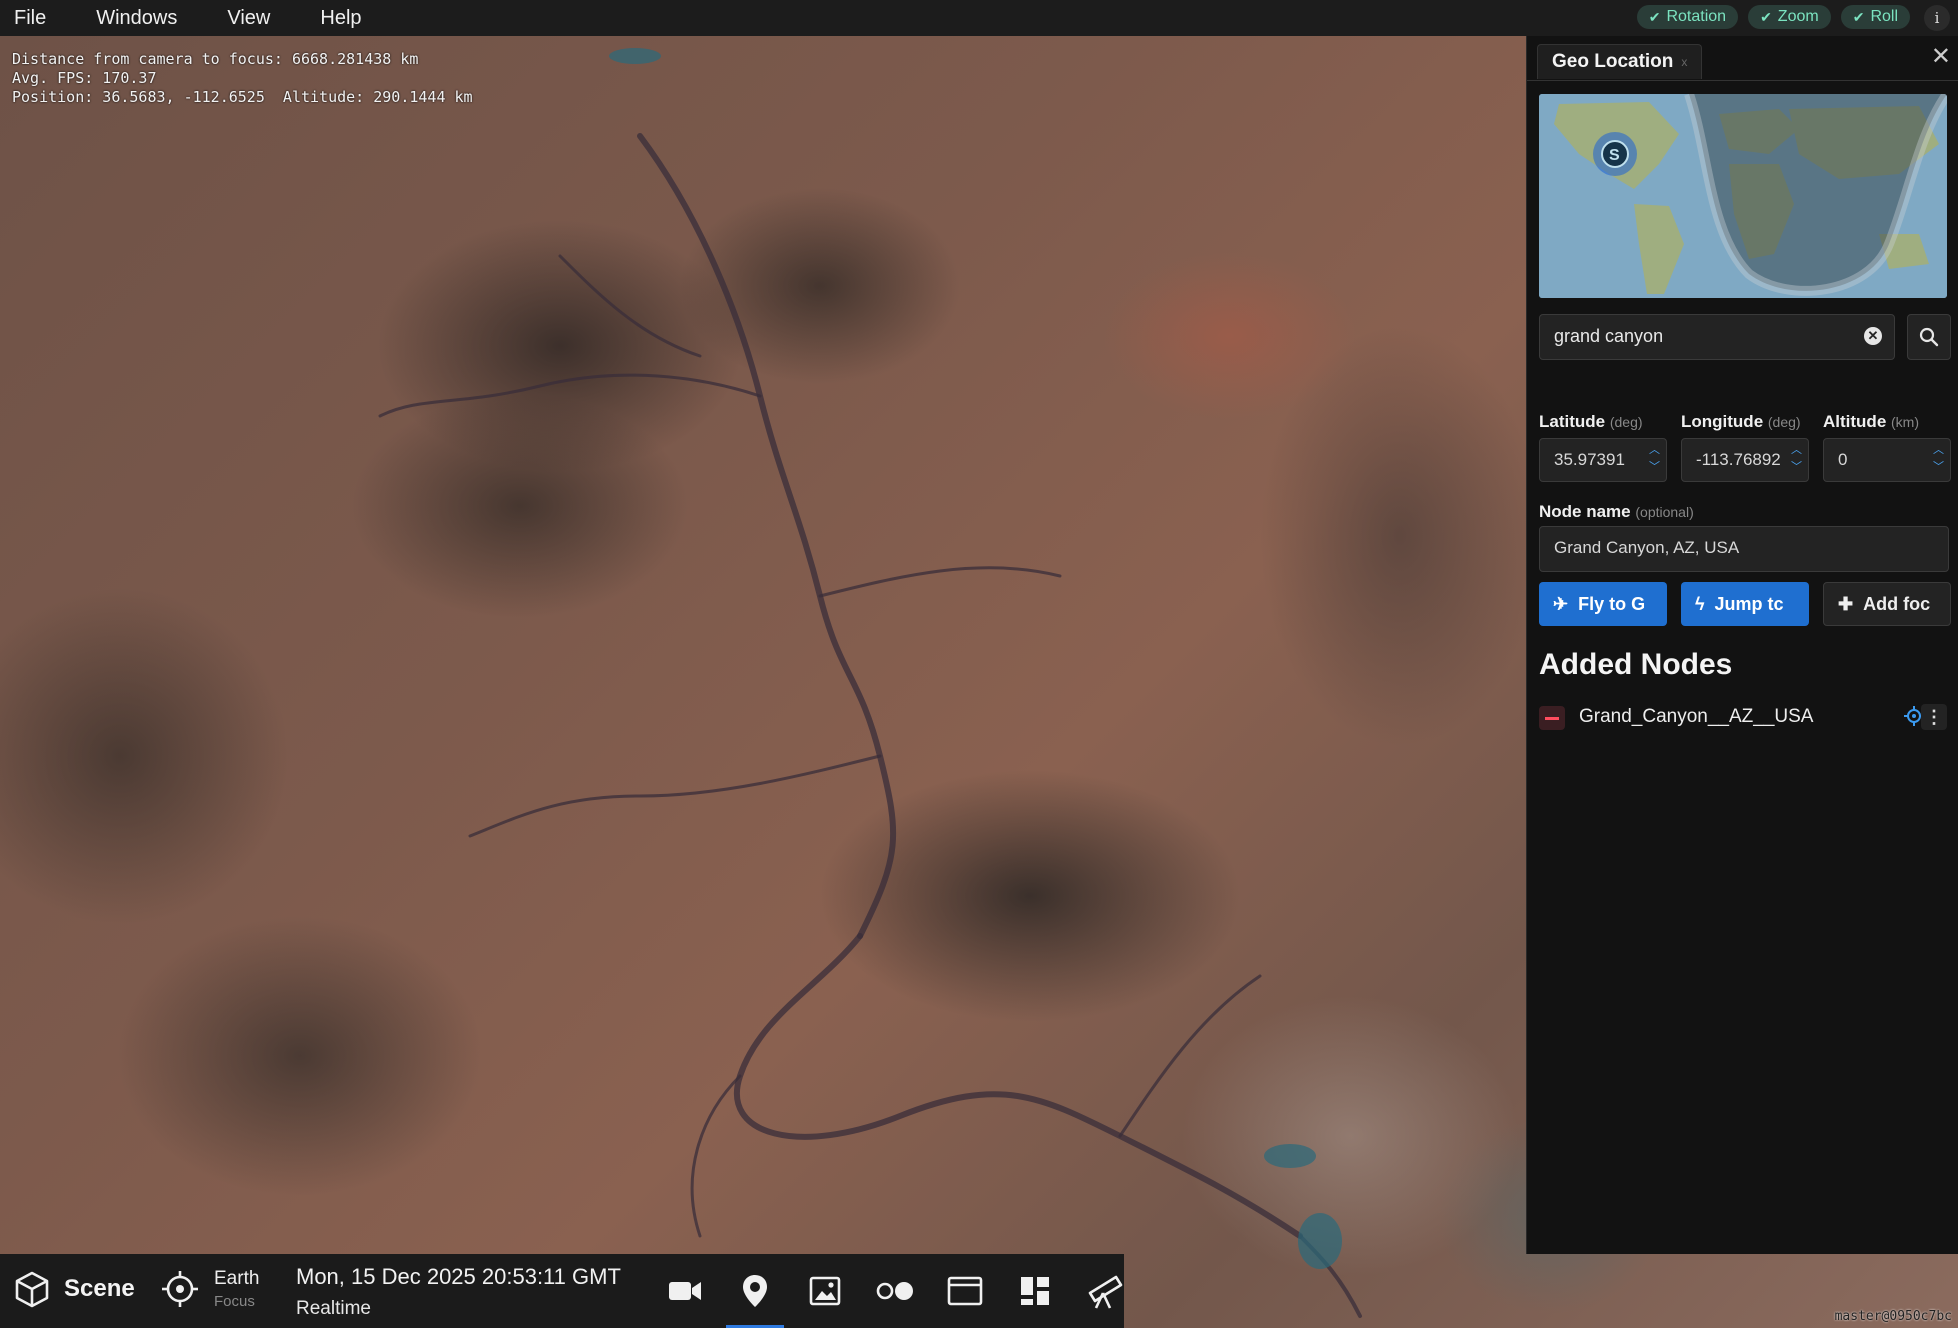 Image resolution: width=1958 pixels, height=1328 pixels. I want to click on list-item: Grand_Canyon__AZ__USA ⋮, so click(1743, 718).